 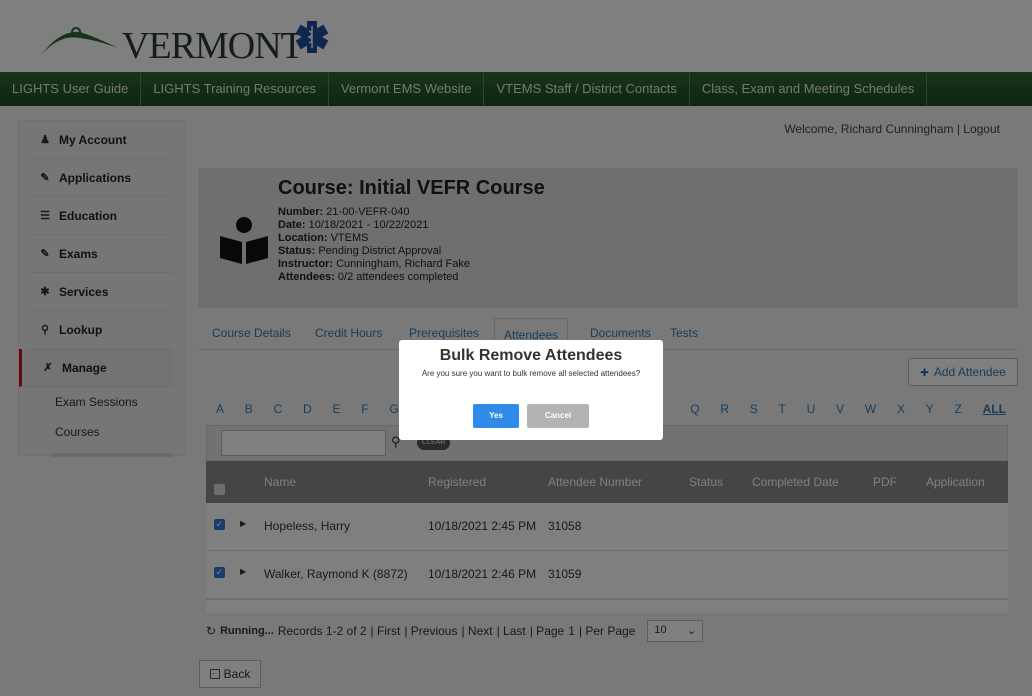 What do you see at coordinates (531, 355) in the screenshot?
I see `dialog-title: Bulk Remove Attendees` at bounding box center [531, 355].